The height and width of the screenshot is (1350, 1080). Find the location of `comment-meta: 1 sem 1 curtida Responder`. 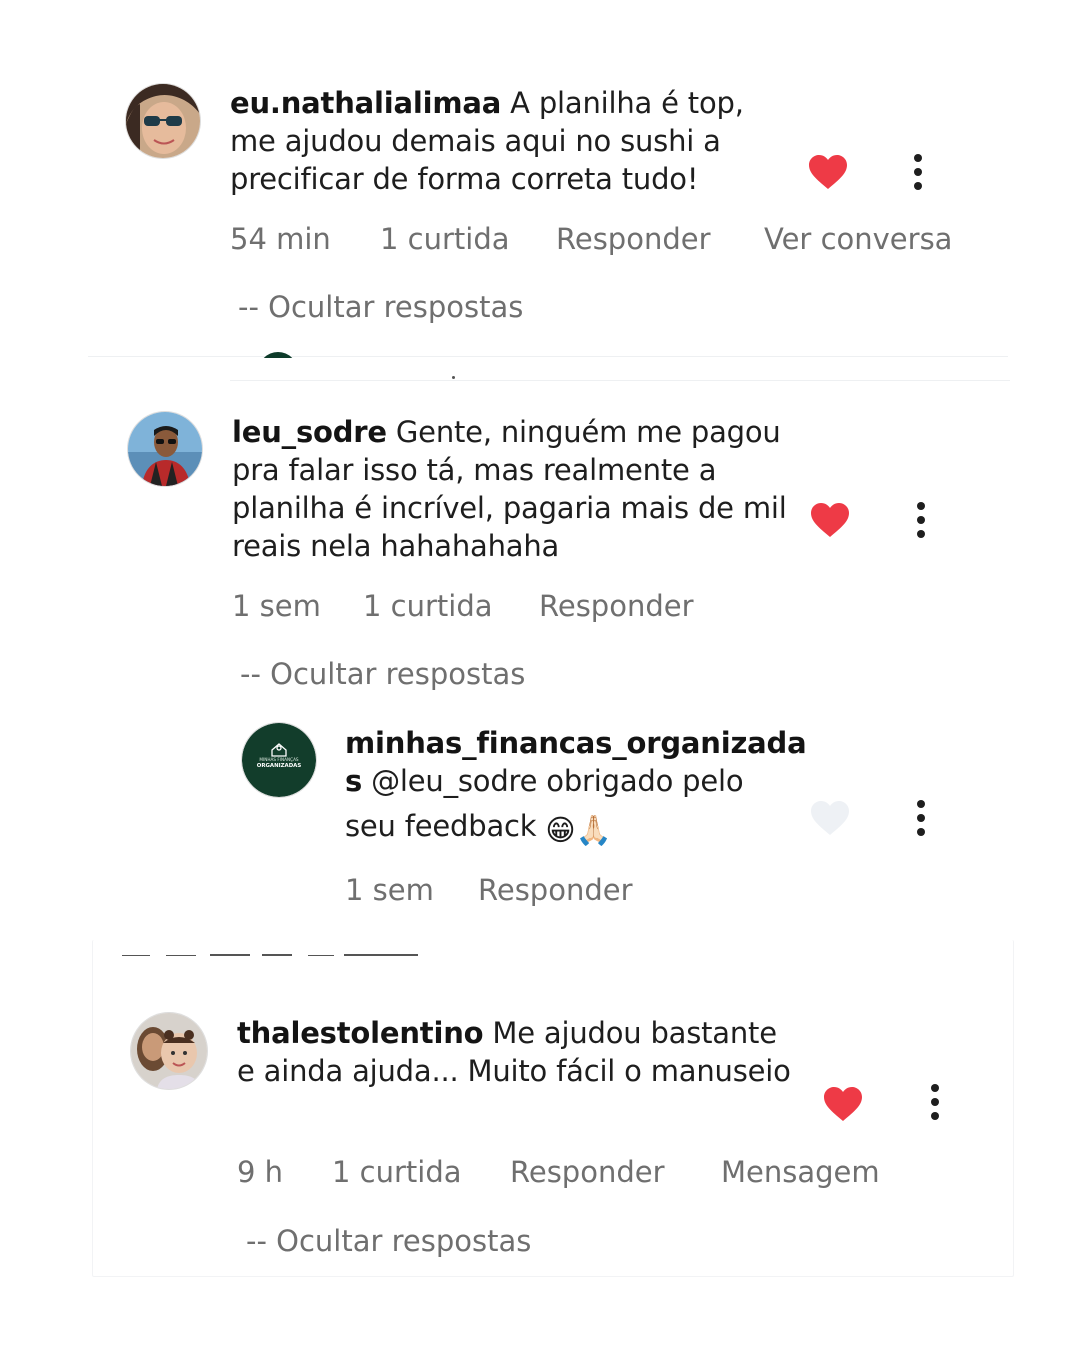

comment-meta: 1 sem 1 curtida Responder is located at coordinates (532, 609).